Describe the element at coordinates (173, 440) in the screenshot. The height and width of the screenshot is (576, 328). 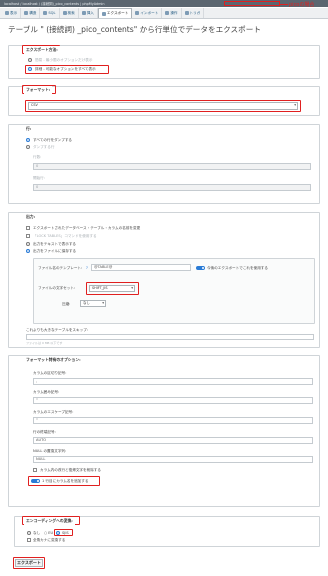
I see `line-terminator-field: AUTO` at that location.